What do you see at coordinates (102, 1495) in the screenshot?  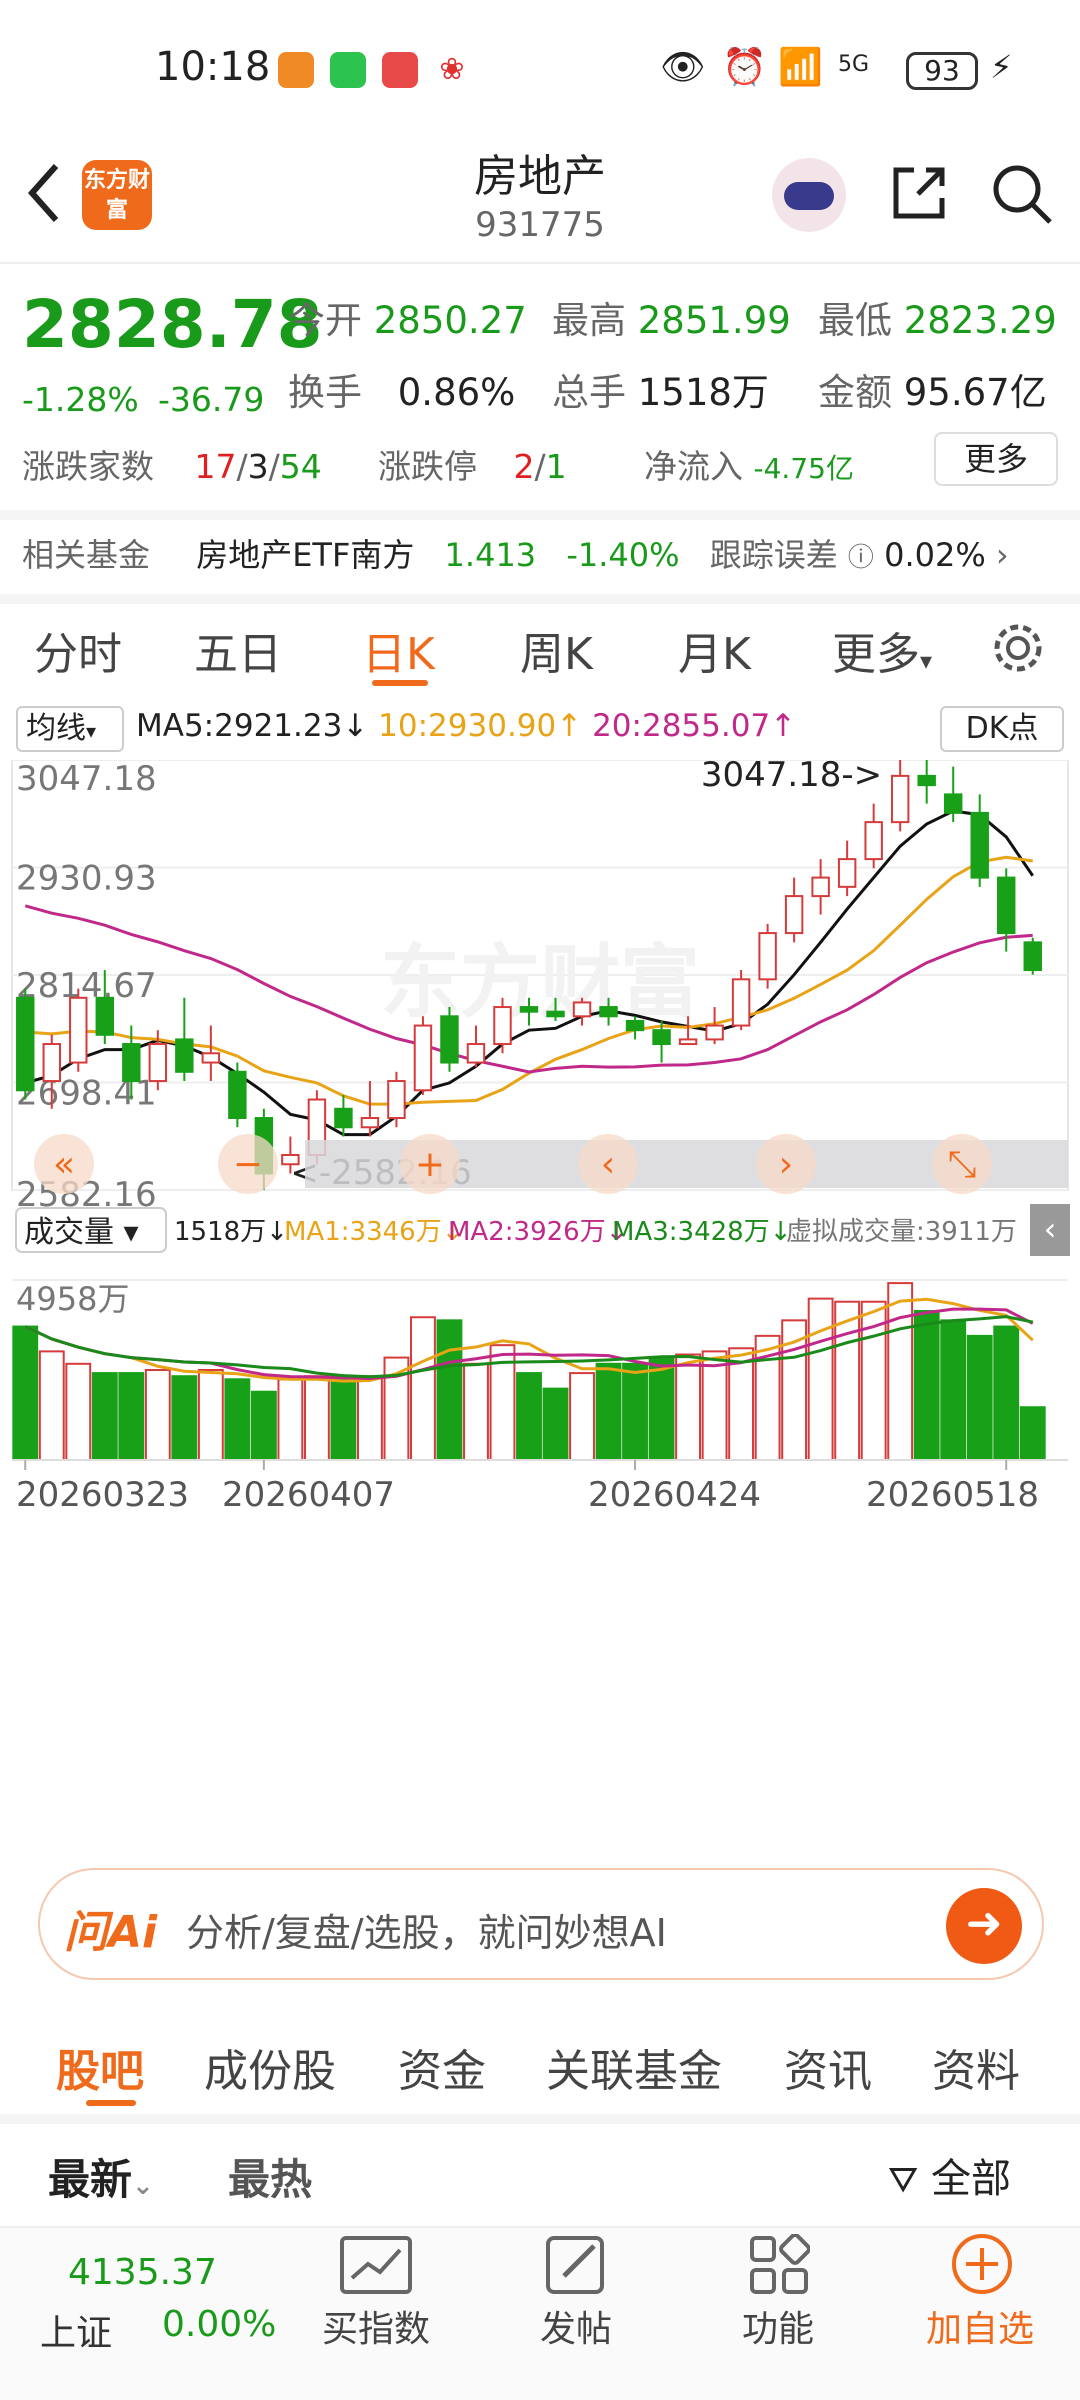 I see `date-label: 20260323` at bounding box center [102, 1495].